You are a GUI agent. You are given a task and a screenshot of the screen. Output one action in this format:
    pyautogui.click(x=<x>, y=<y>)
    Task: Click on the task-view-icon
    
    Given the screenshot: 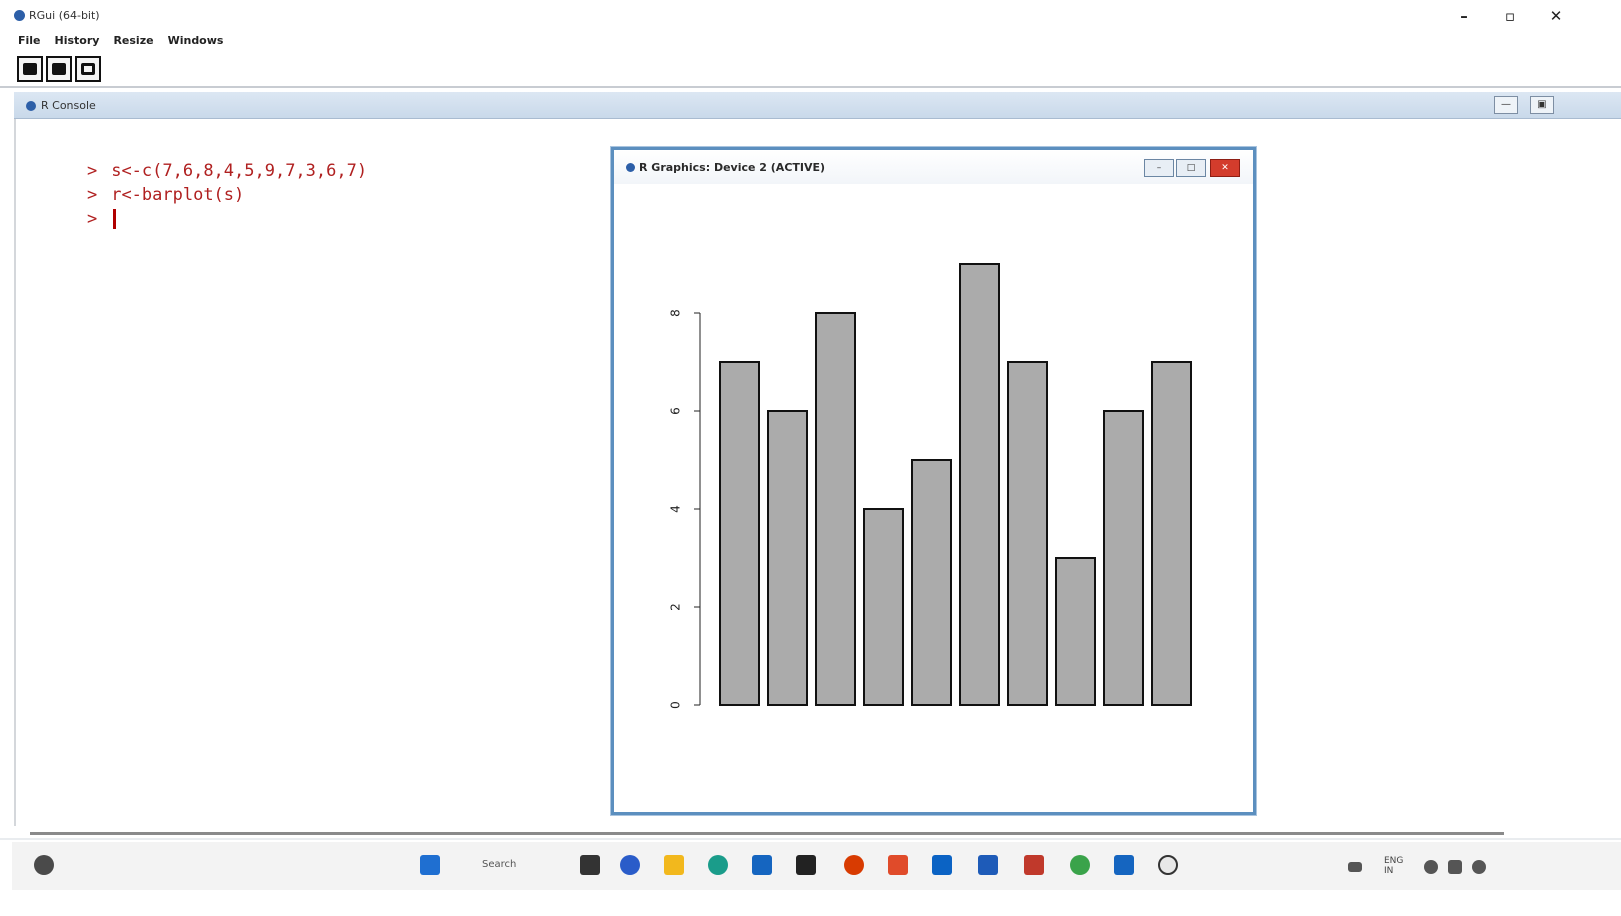 What is the action you would take?
    pyautogui.click(x=590, y=865)
    